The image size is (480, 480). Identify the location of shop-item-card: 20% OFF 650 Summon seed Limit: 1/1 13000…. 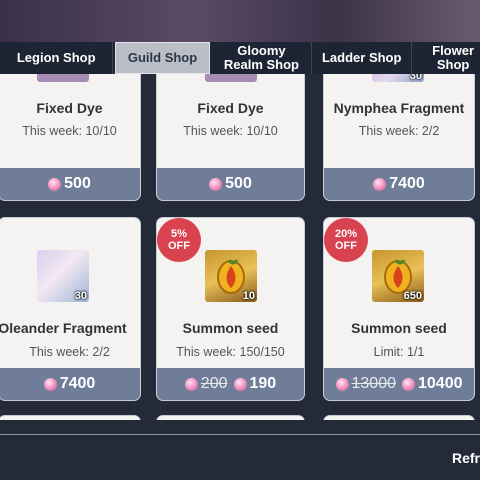
(399, 309).